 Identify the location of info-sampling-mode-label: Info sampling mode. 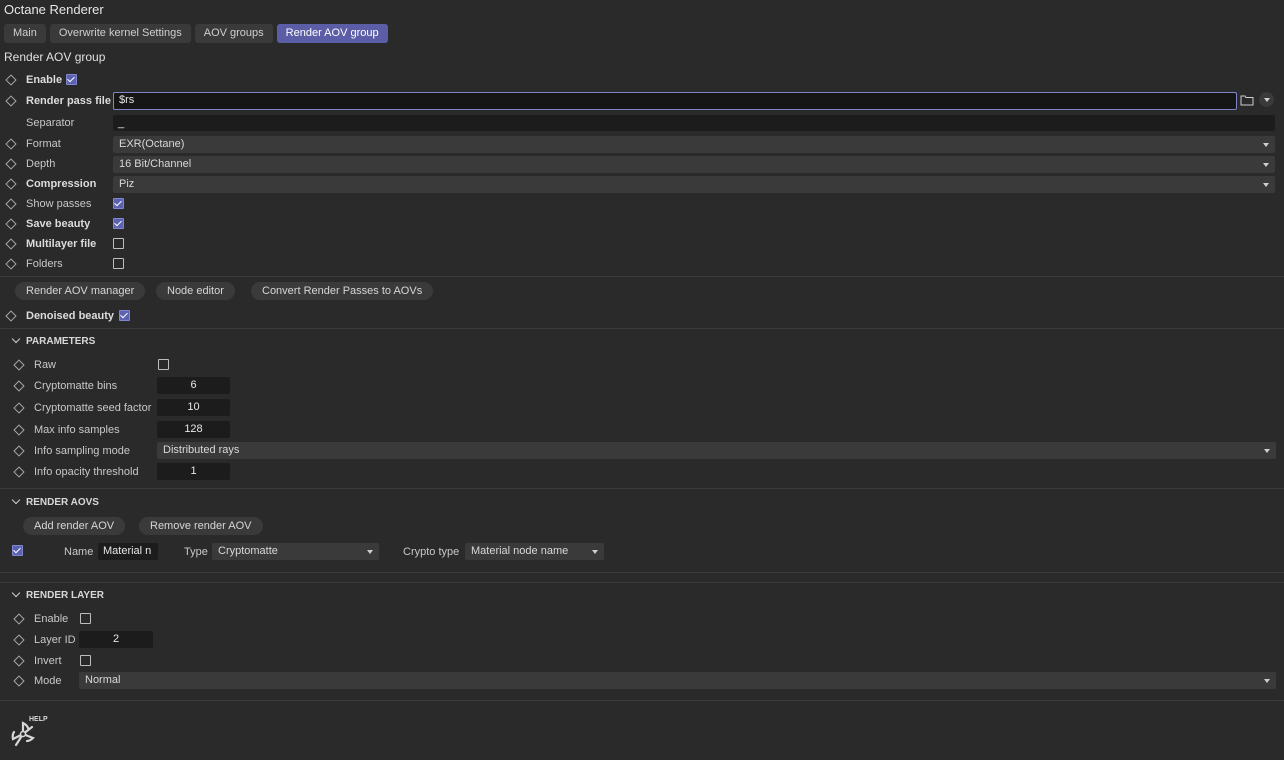
(82, 451).